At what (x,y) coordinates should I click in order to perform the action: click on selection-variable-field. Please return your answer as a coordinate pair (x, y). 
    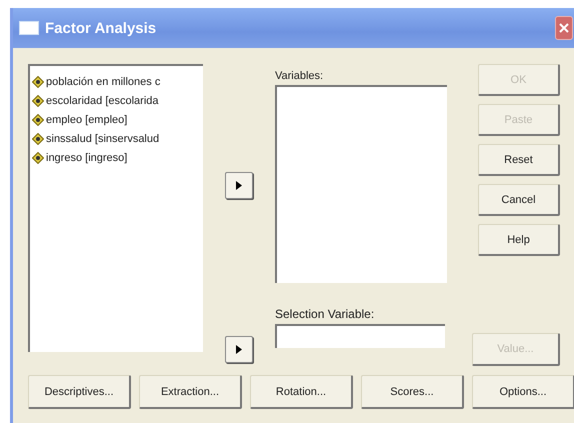
    Looking at the image, I should click on (360, 336).